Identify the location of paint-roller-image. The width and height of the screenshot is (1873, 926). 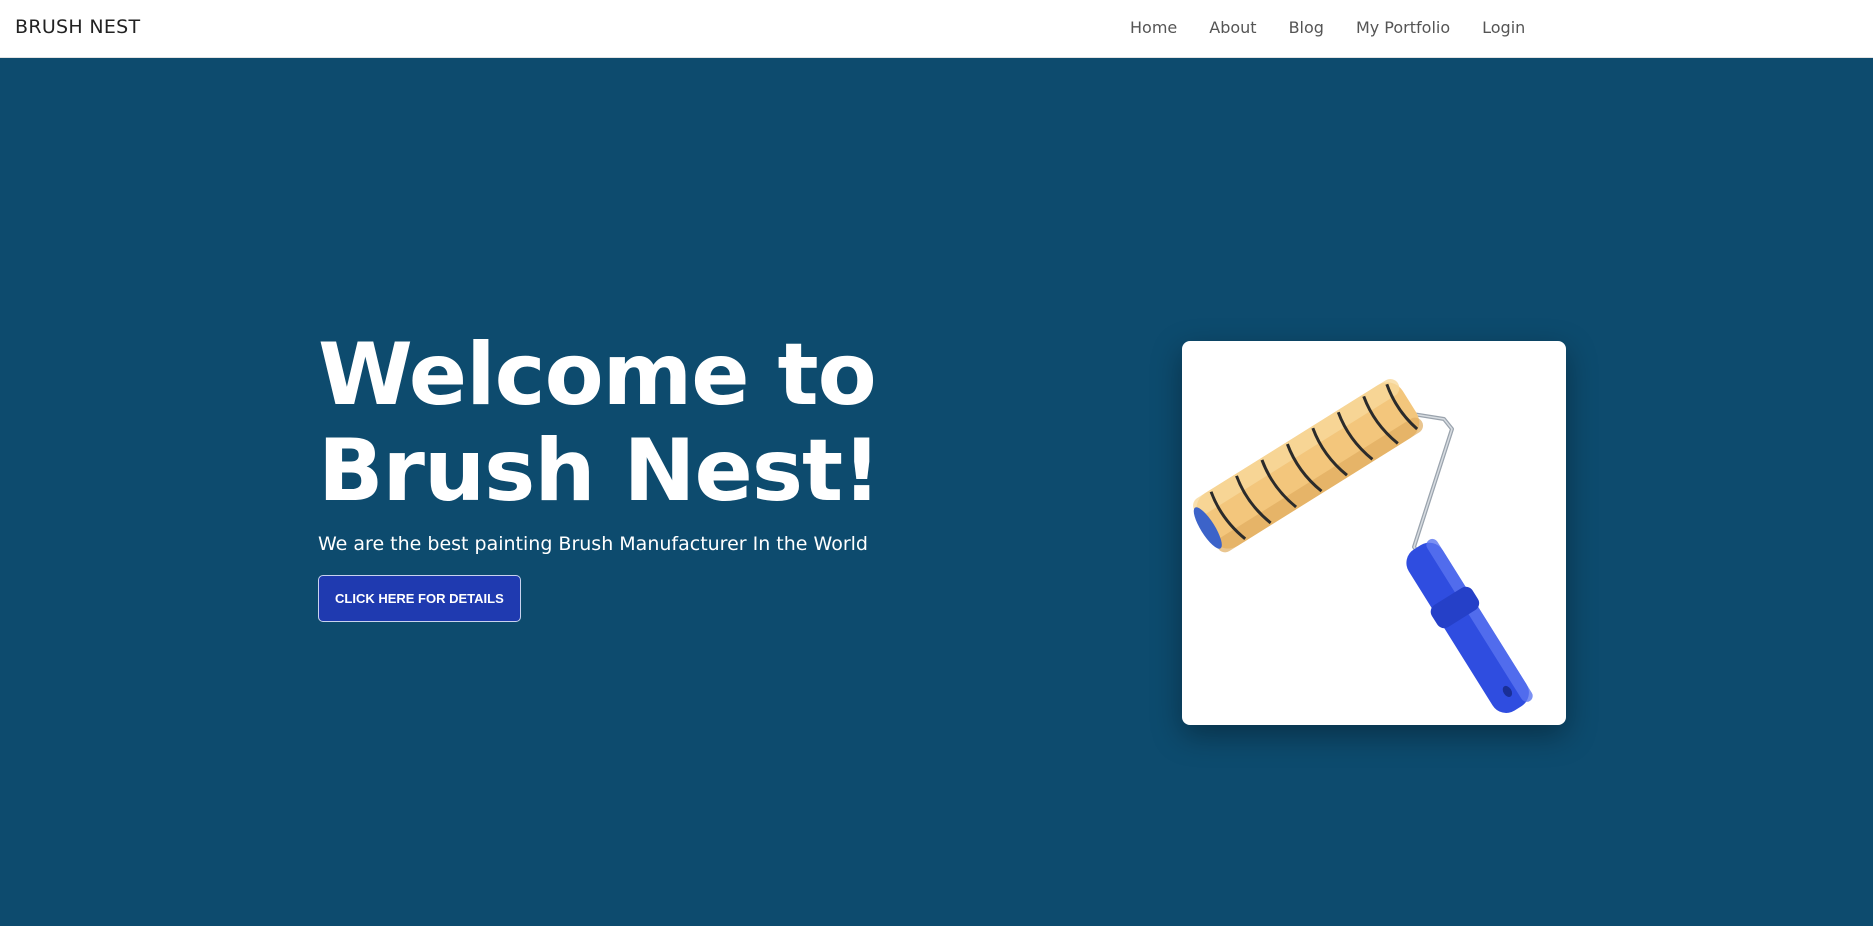
(1374, 533).